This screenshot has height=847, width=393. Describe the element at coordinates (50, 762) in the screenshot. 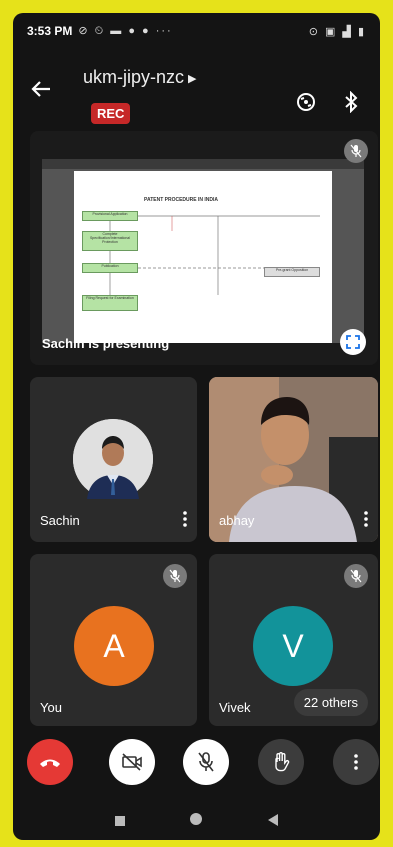

I see `end-call-button` at that location.